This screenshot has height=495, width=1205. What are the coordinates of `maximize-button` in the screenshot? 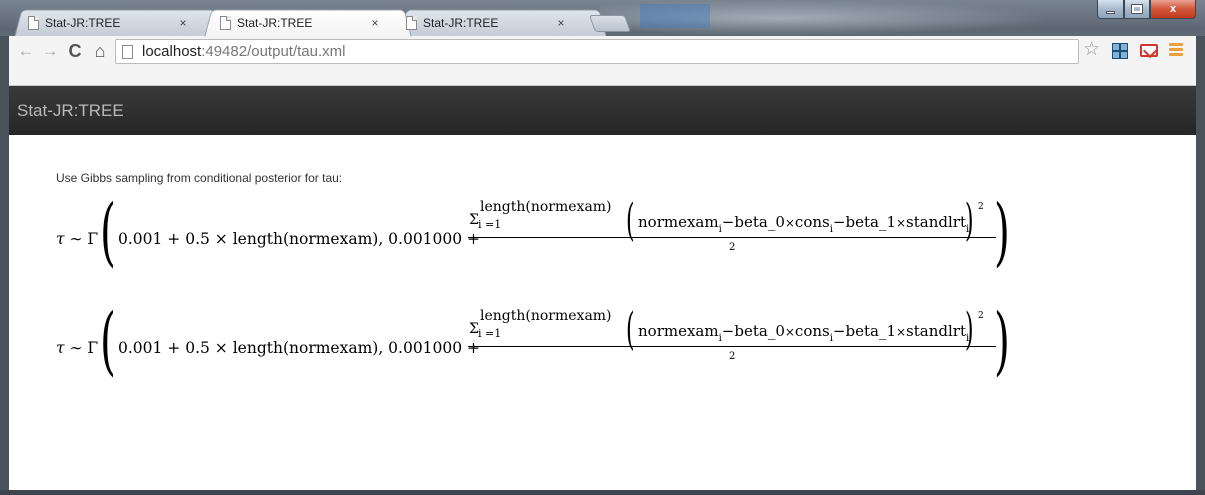 It's located at (1137, 9).